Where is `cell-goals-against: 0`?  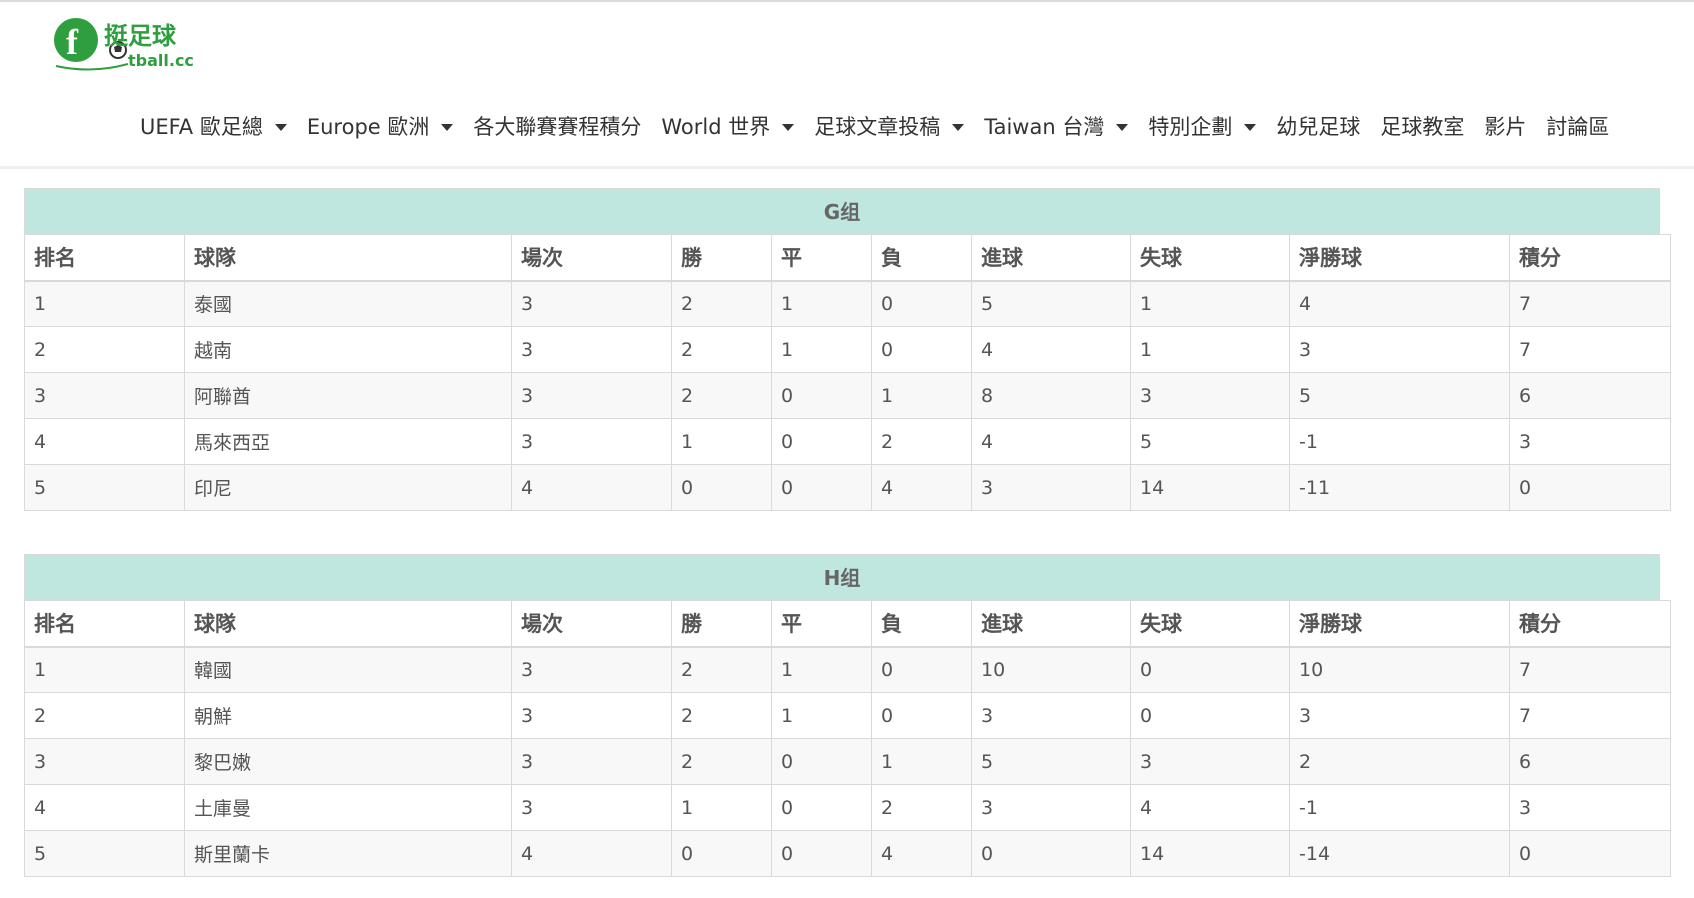 cell-goals-against: 0 is located at coordinates (1210, 715).